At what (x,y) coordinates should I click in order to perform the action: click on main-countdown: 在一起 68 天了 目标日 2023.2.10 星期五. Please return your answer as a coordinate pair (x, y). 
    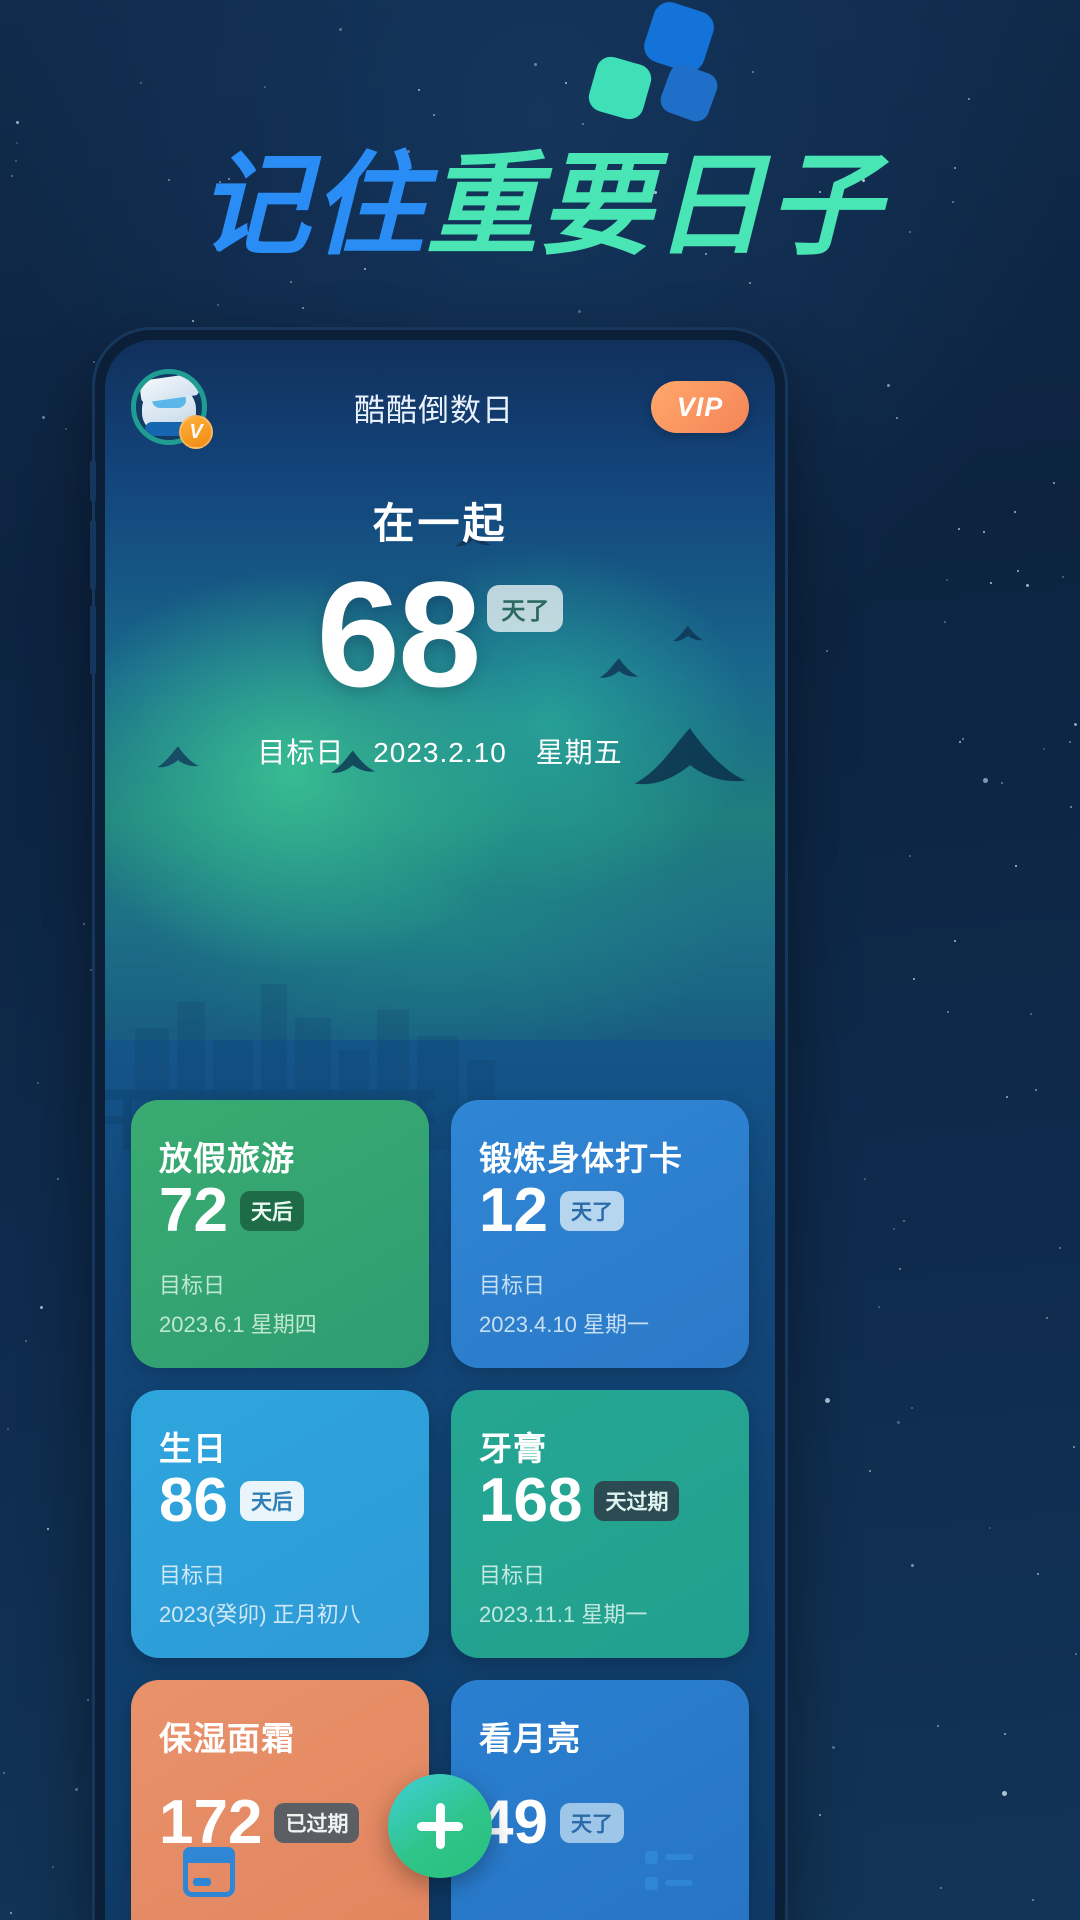
    Looking at the image, I should click on (440, 630).